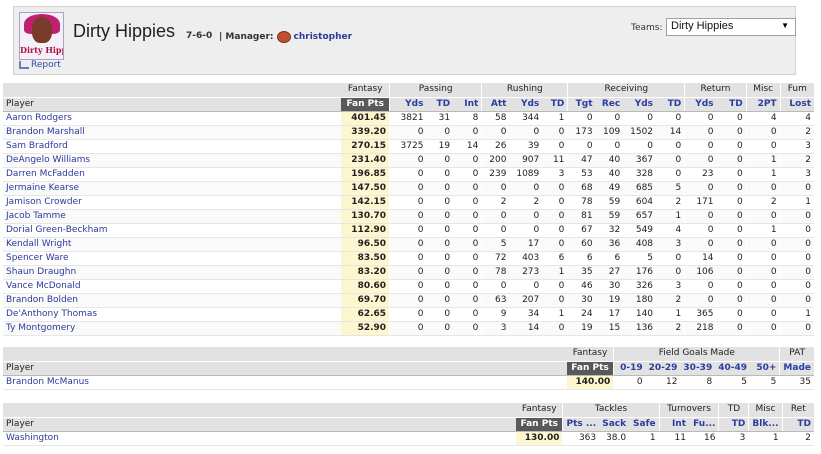 The width and height of the screenshot is (821, 454). Describe the element at coordinates (763, 104) in the screenshot. I see `column-header-misc-2pt: 2PT` at that location.